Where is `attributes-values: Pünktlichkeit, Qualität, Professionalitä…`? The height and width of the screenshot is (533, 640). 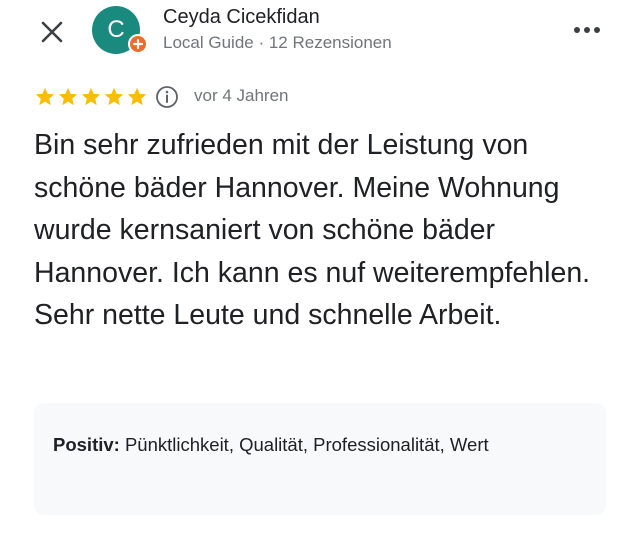
attributes-values: Pünktlichkeit, Qualität, Professionalitä… is located at coordinates (306, 444).